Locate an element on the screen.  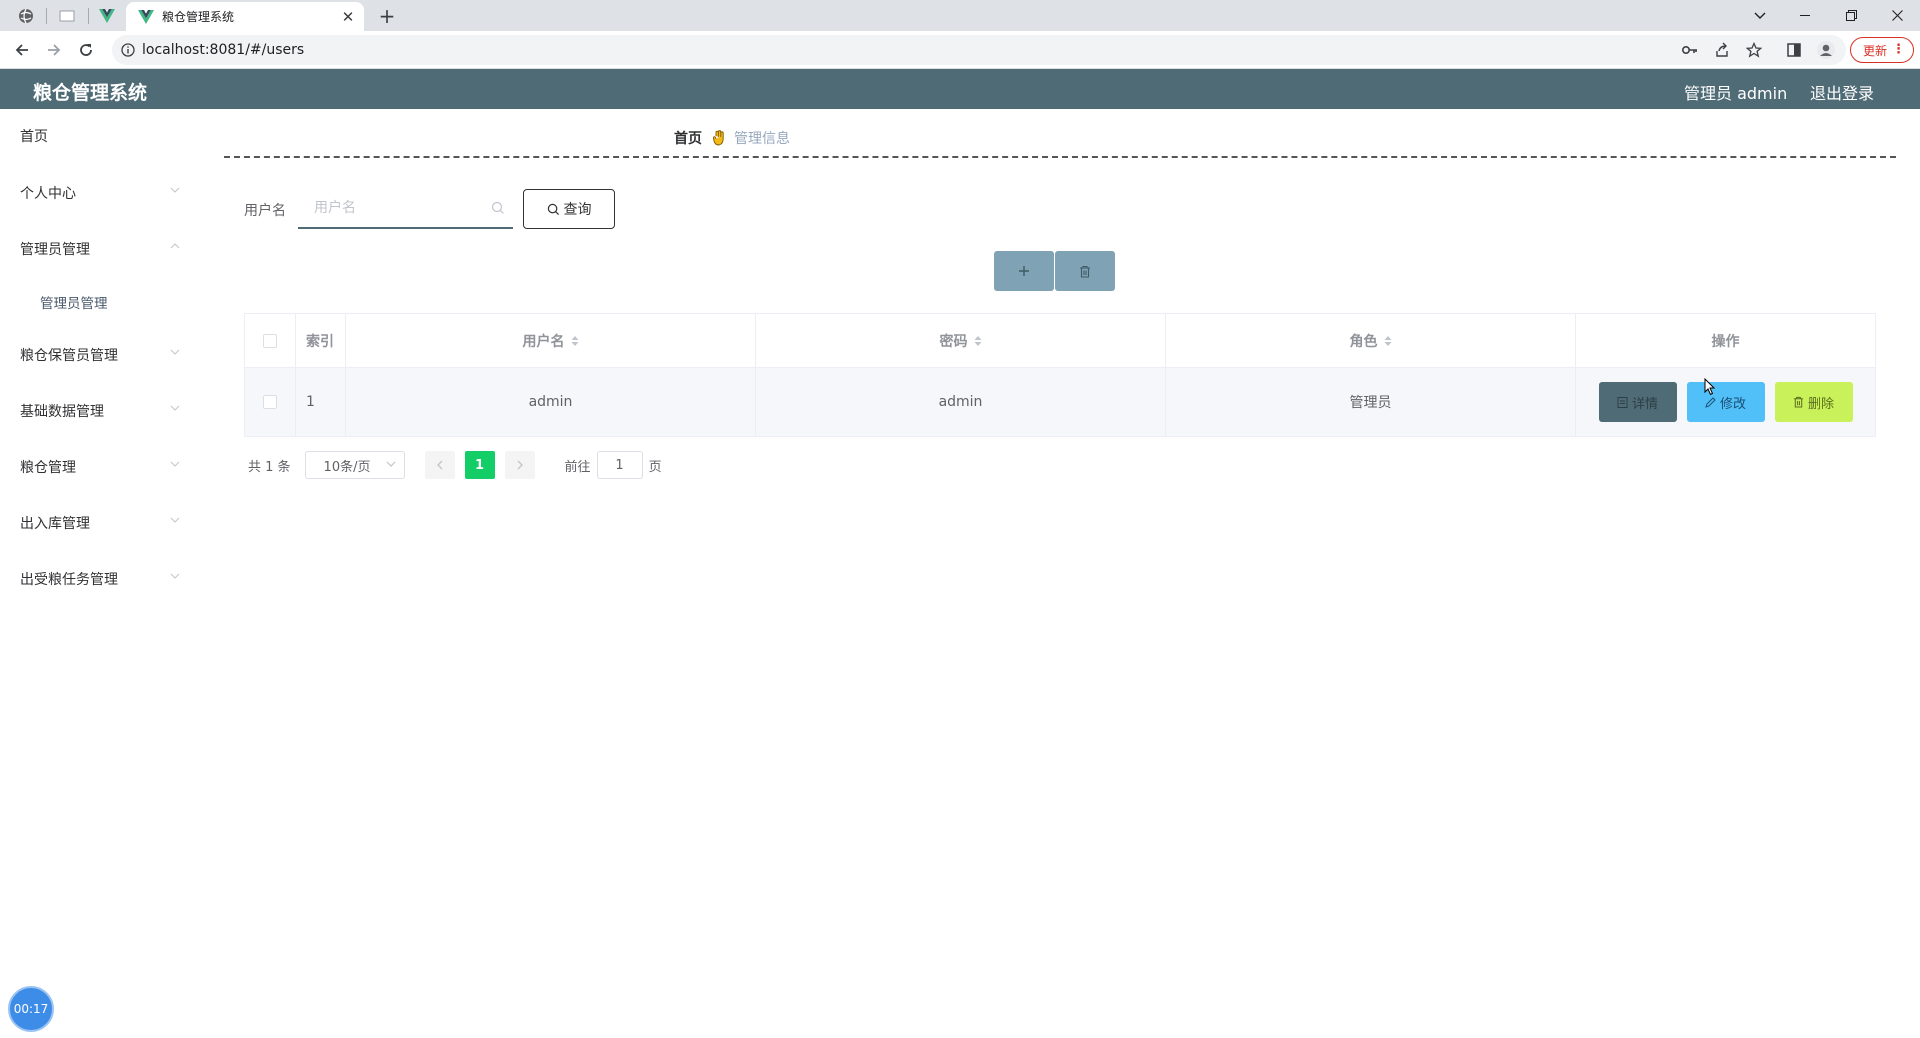
add-button is located at coordinates (1024, 271).